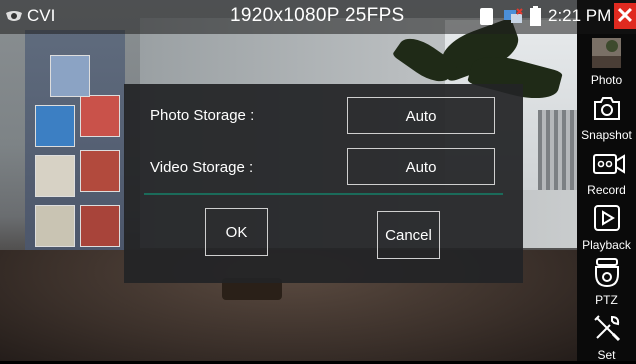 The image size is (636, 364). Describe the element at coordinates (41, 15) in the screenshot. I see `app-label: CVI` at that location.